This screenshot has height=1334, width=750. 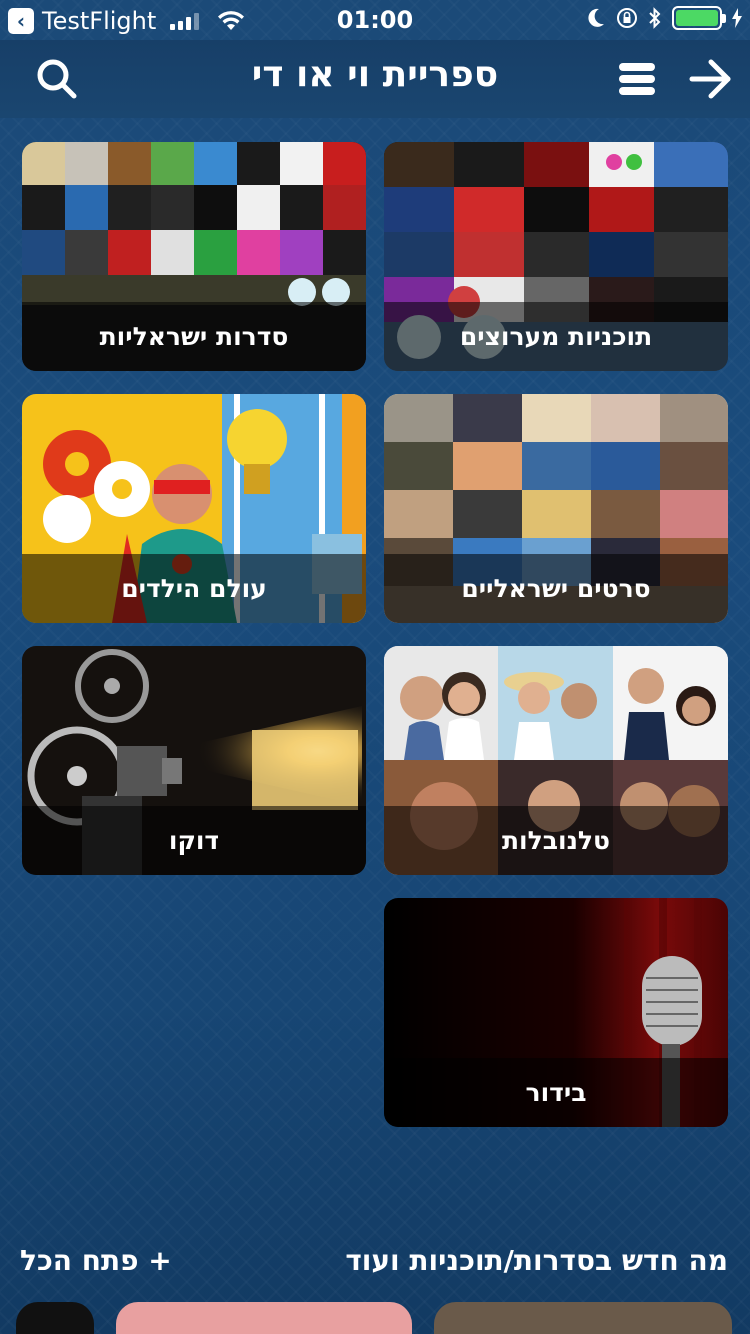 I want to click on tile-label-band: טלנובלות, so click(x=556, y=840).